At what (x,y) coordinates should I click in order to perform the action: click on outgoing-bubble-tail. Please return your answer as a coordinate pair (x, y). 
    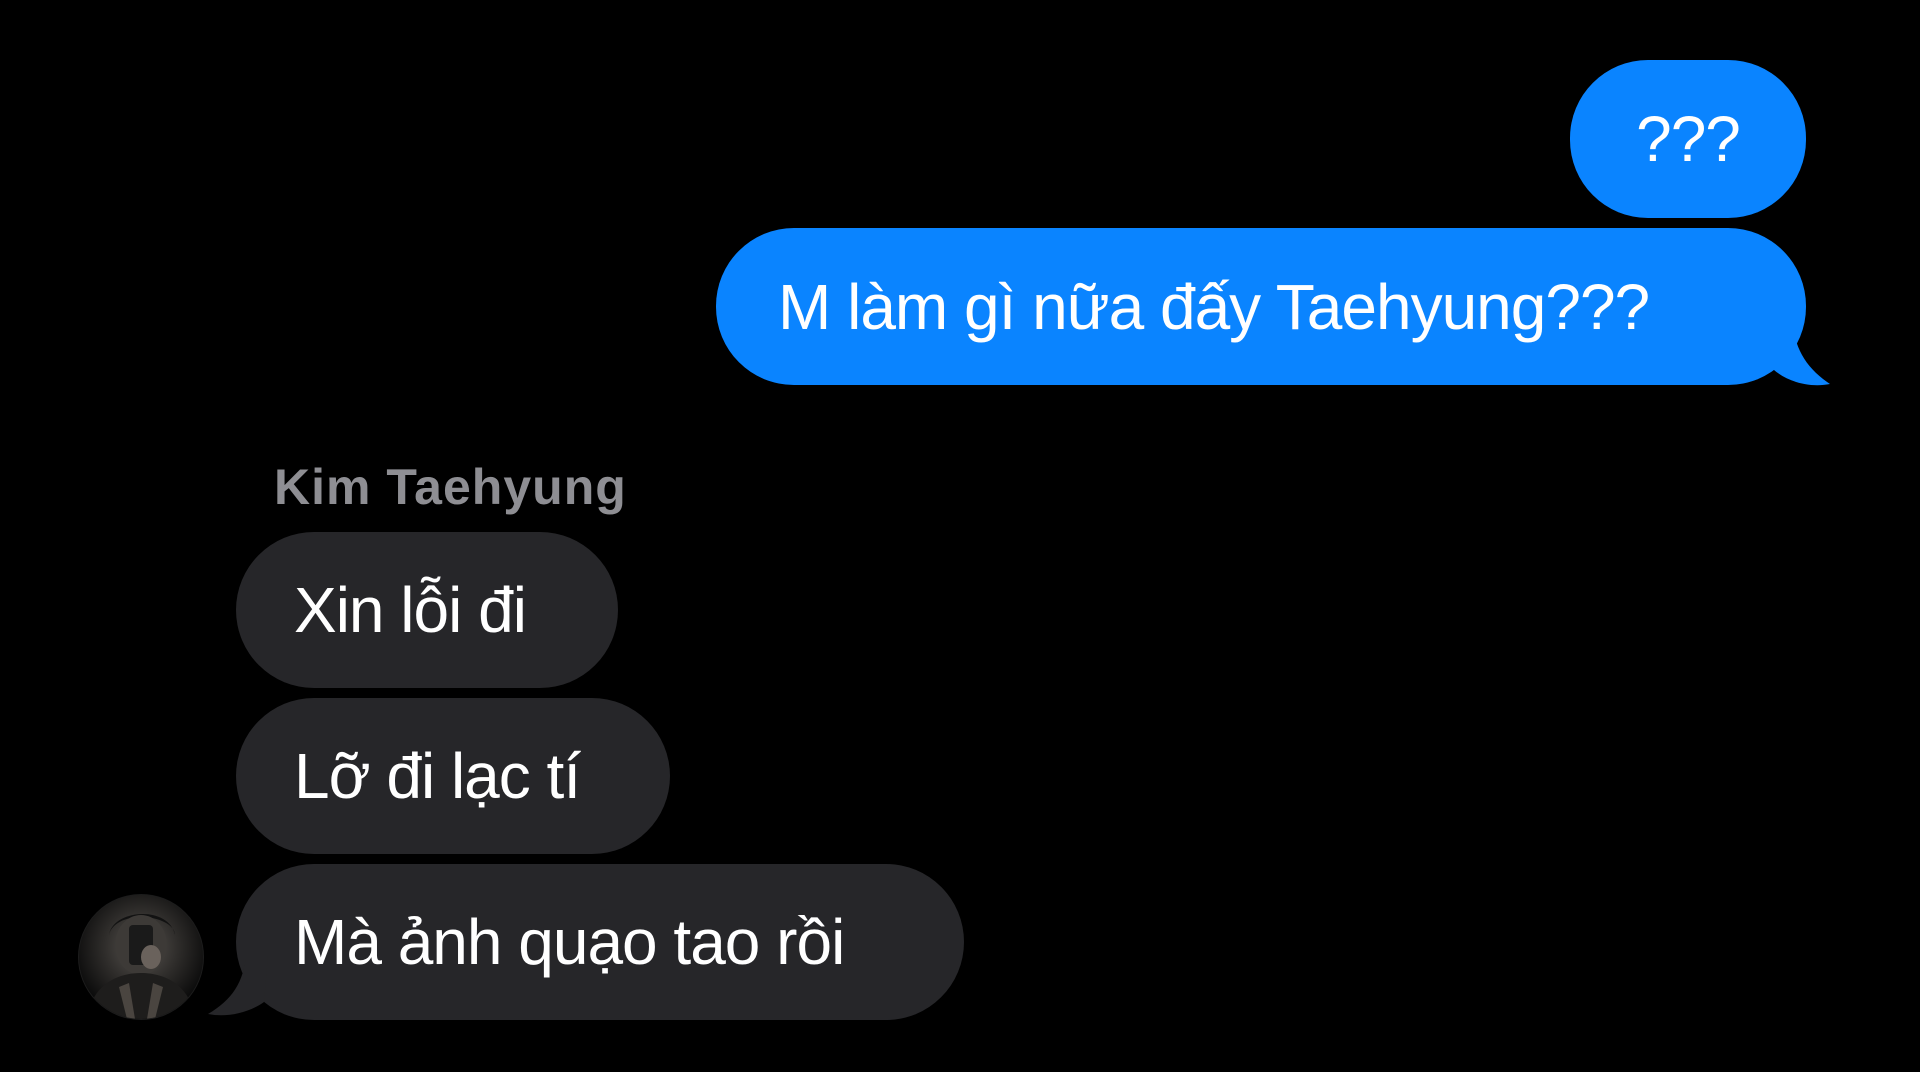
    Looking at the image, I should click on (1800, 352).